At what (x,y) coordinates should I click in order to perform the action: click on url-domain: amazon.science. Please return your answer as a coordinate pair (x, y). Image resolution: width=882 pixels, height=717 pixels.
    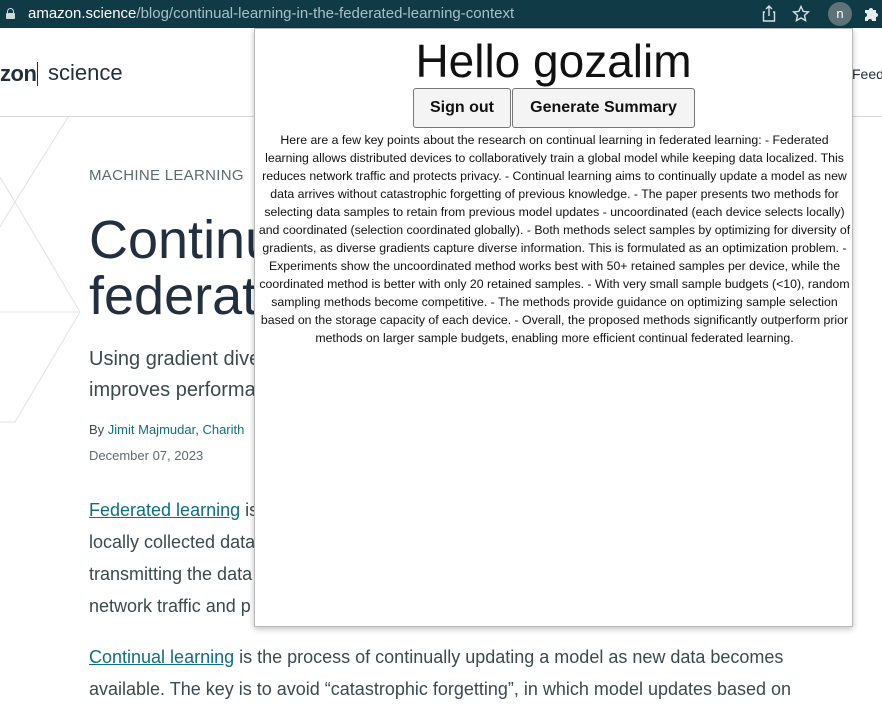
    Looking at the image, I should click on (82, 13).